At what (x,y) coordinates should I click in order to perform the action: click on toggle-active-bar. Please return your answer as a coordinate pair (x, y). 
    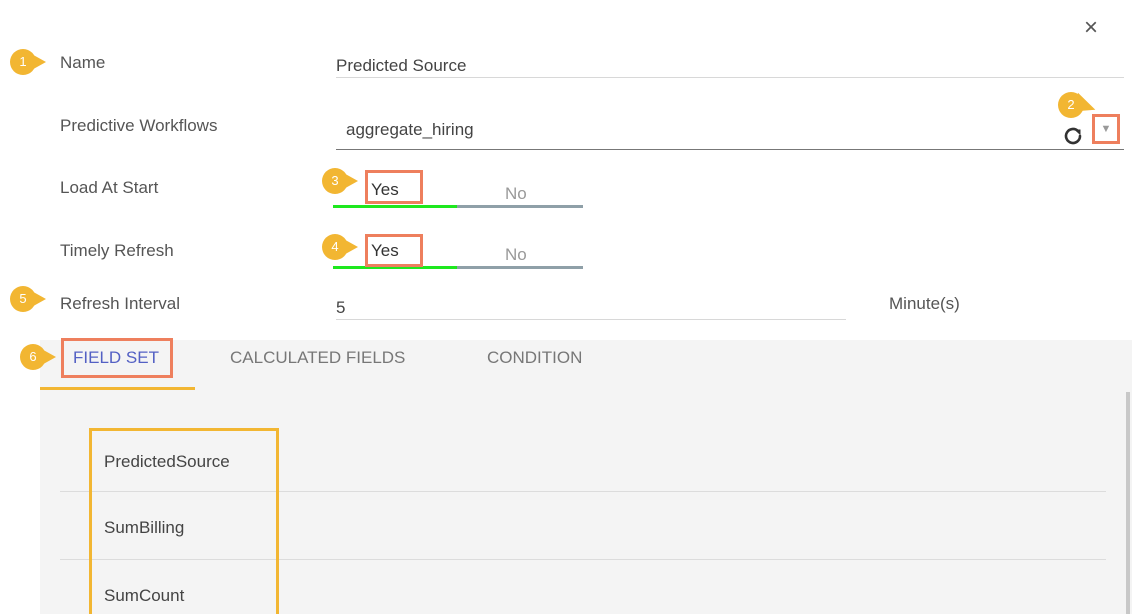
    Looking at the image, I should click on (395, 206).